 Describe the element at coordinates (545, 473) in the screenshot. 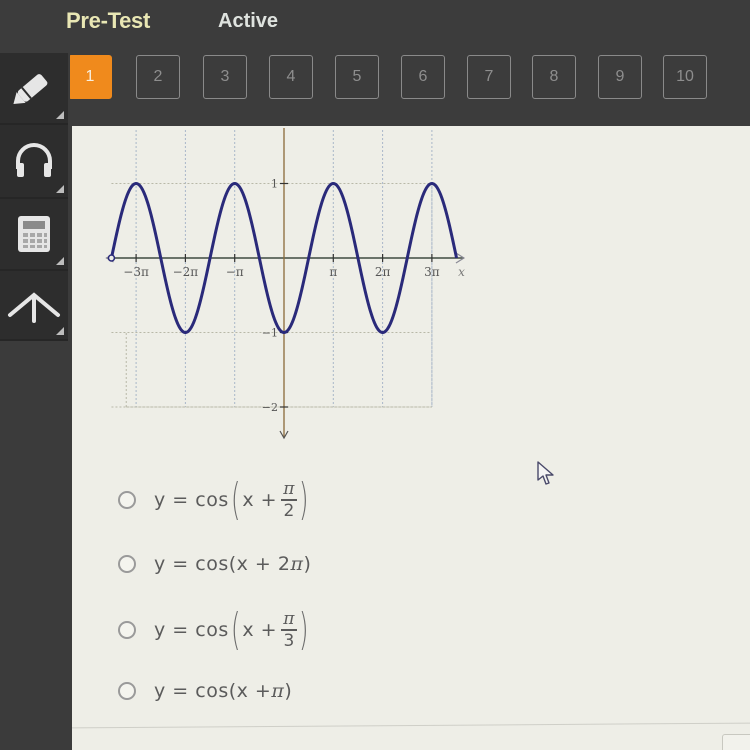

I see `mouse-cursor-icon` at that location.